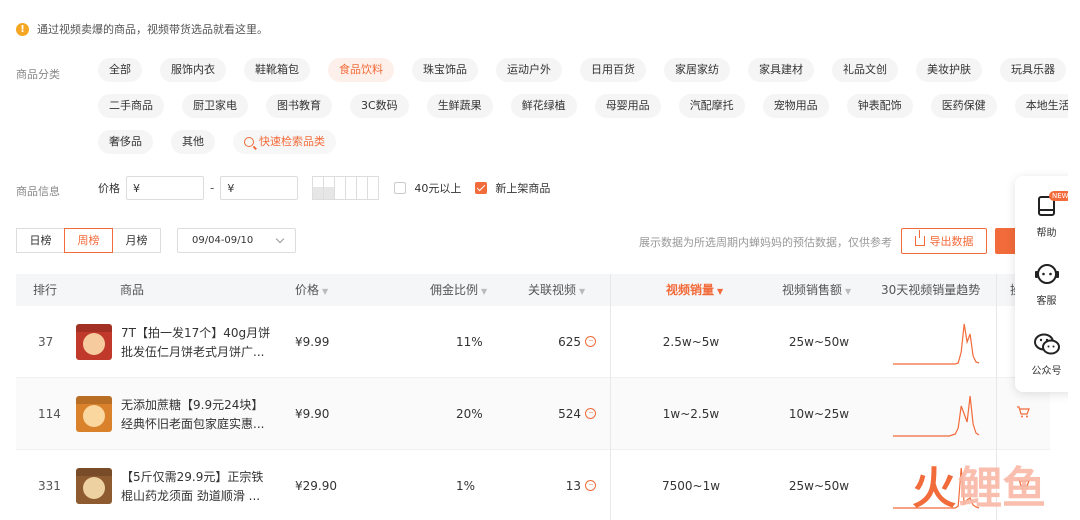  What do you see at coordinates (324, 188) in the screenshot?
I see `product-info-filters: 价格 ¥ - ¥ 40元以上 新上架商品` at bounding box center [324, 188].